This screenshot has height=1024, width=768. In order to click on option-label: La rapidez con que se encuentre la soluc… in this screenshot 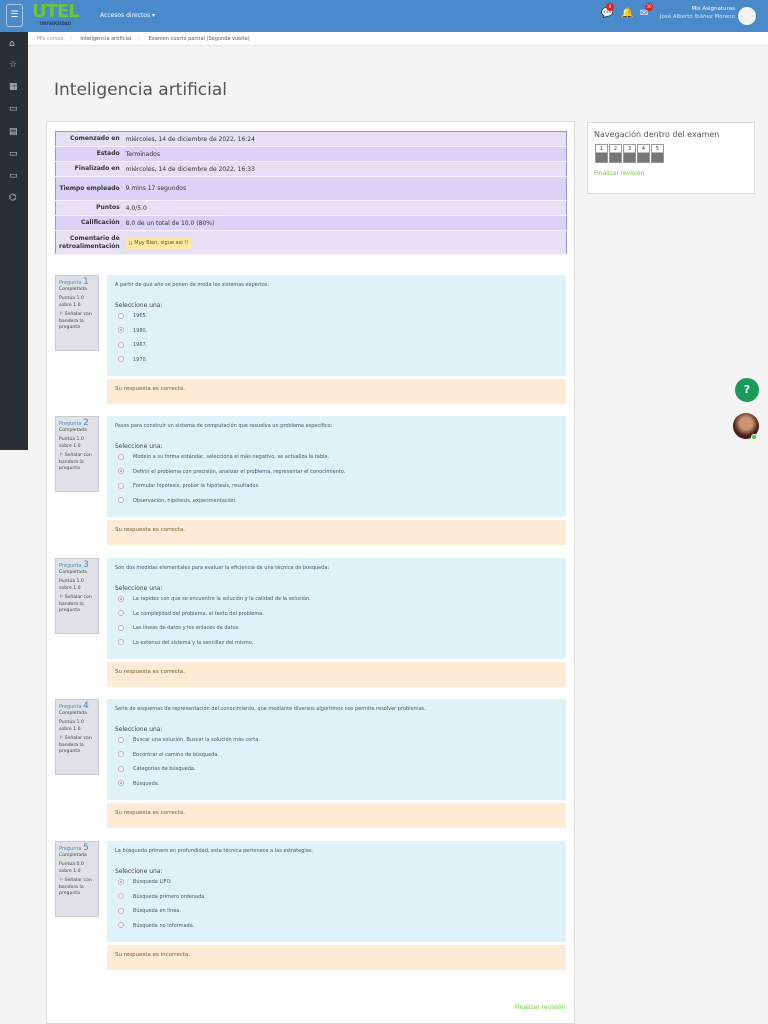, I will do `click(222, 599)`.